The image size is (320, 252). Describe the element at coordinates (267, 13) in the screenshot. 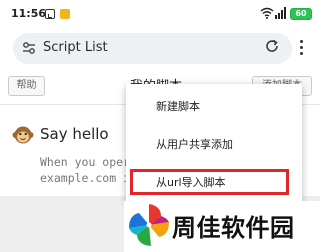

I see `wifi-icon` at that location.